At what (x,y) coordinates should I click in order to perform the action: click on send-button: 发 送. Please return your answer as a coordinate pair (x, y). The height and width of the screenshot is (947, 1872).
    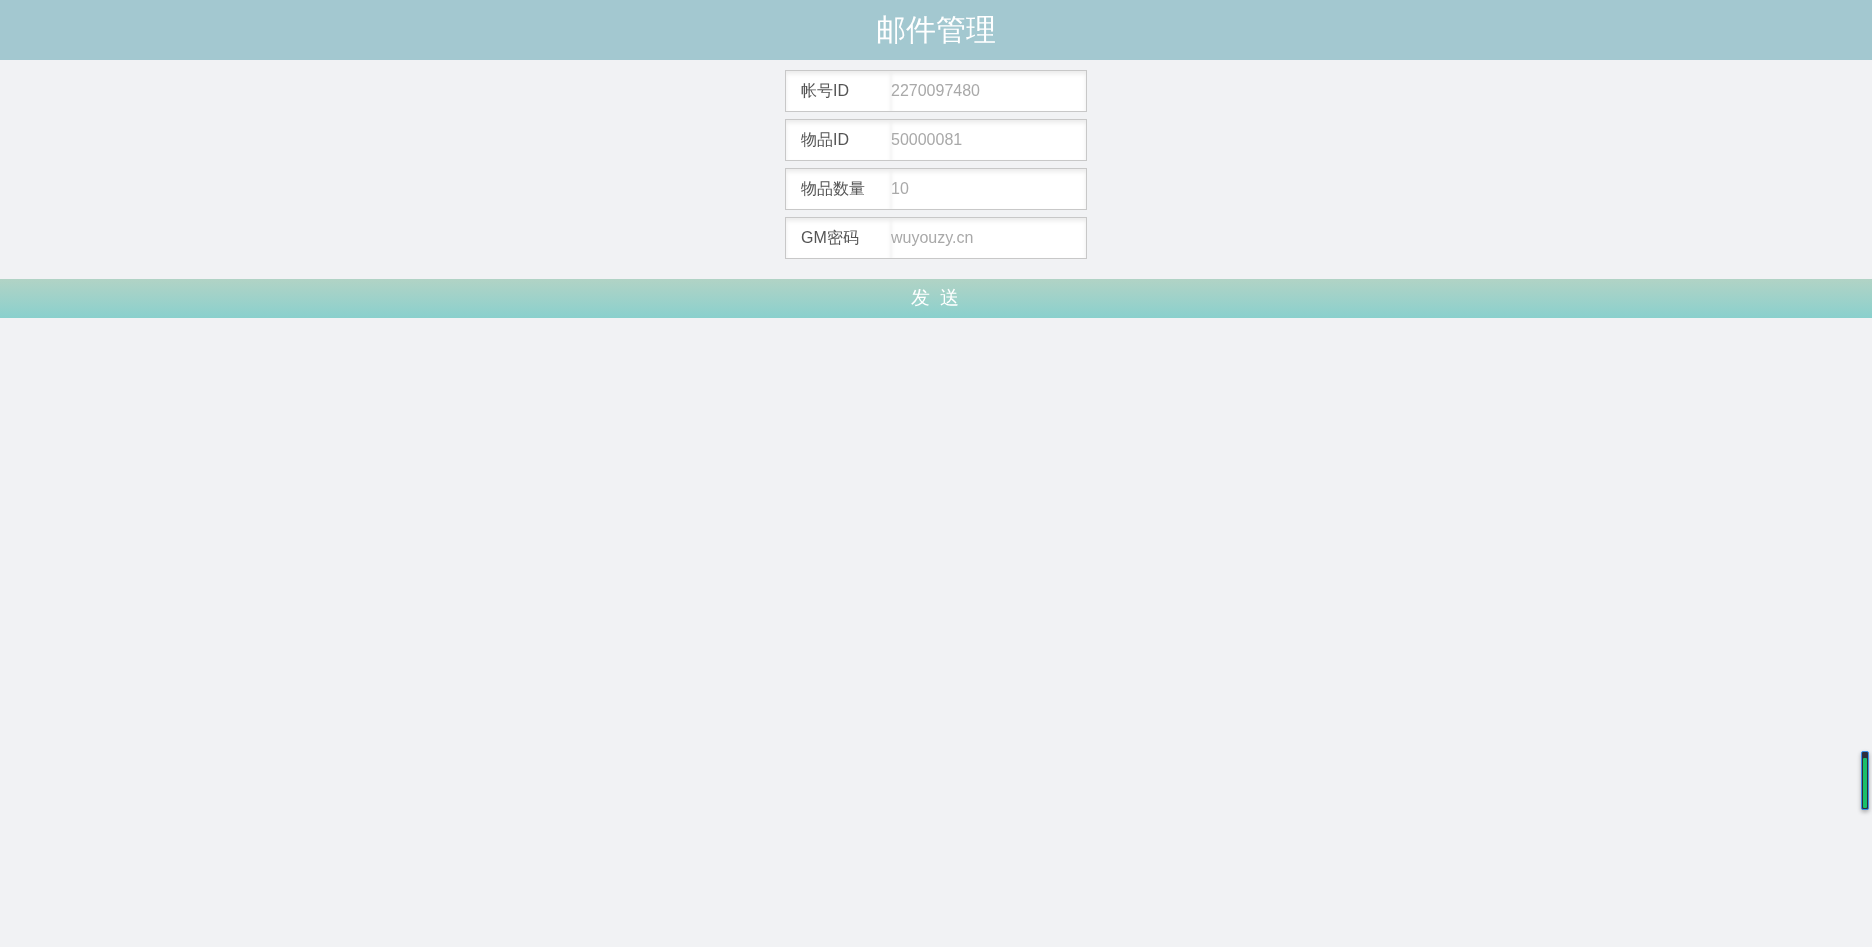
    Looking at the image, I should click on (936, 298).